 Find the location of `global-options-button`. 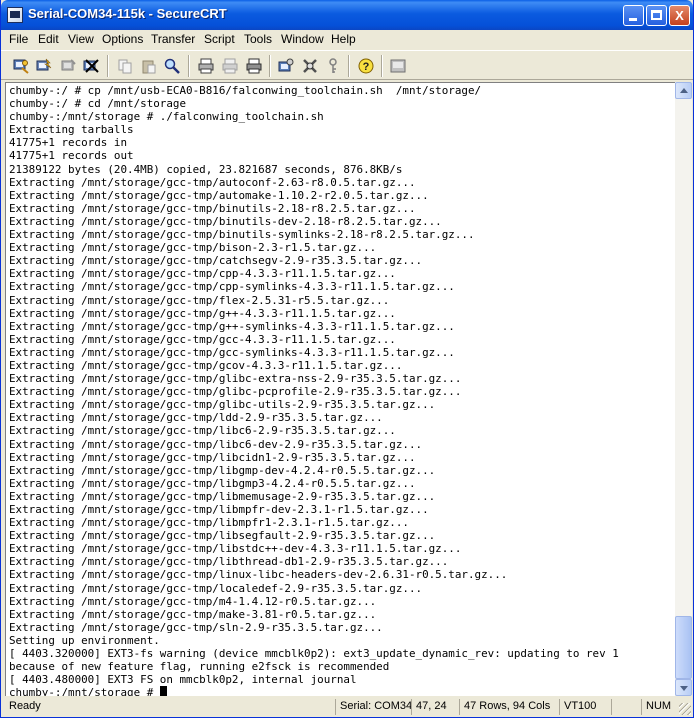

global-options-button is located at coordinates (310, 66).